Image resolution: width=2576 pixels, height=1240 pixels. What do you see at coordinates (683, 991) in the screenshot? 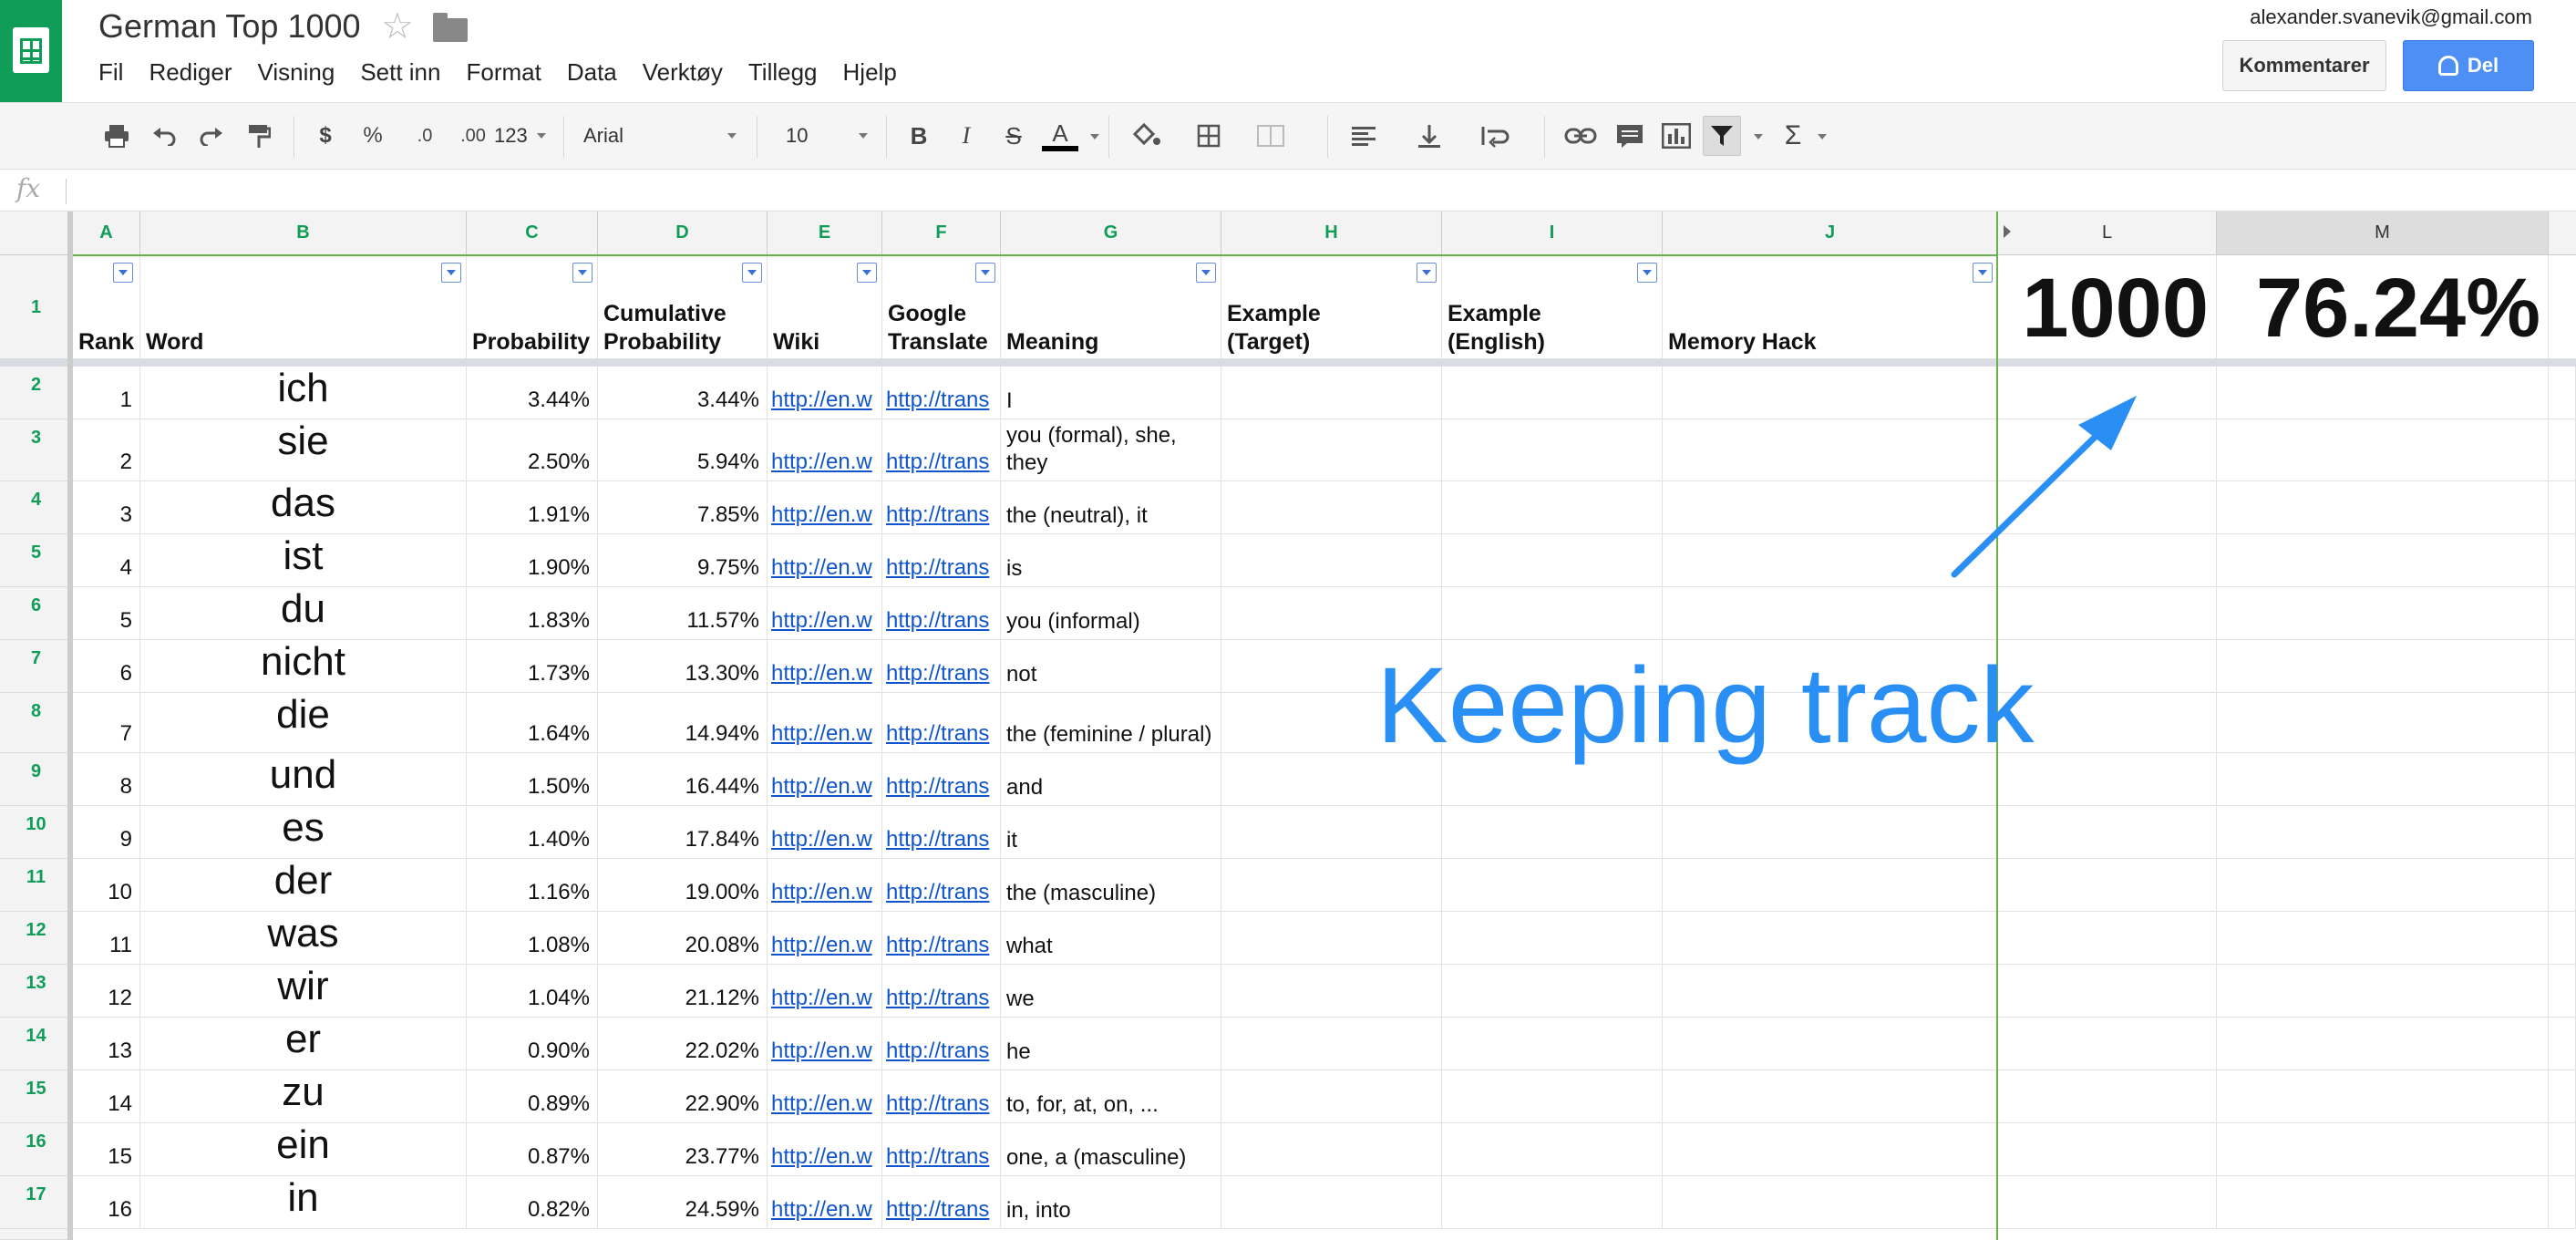
I see `cumulative-cell: 21.12%` at bounding box center [683, 991].